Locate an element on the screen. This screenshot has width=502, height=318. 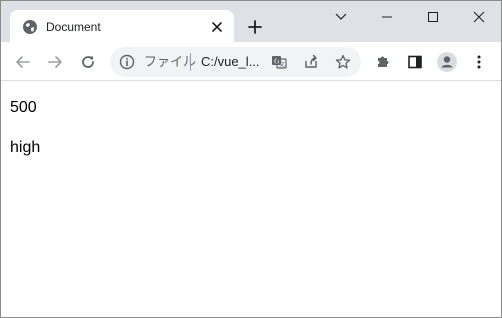
maximize-button is located at coordinates (433, 17).